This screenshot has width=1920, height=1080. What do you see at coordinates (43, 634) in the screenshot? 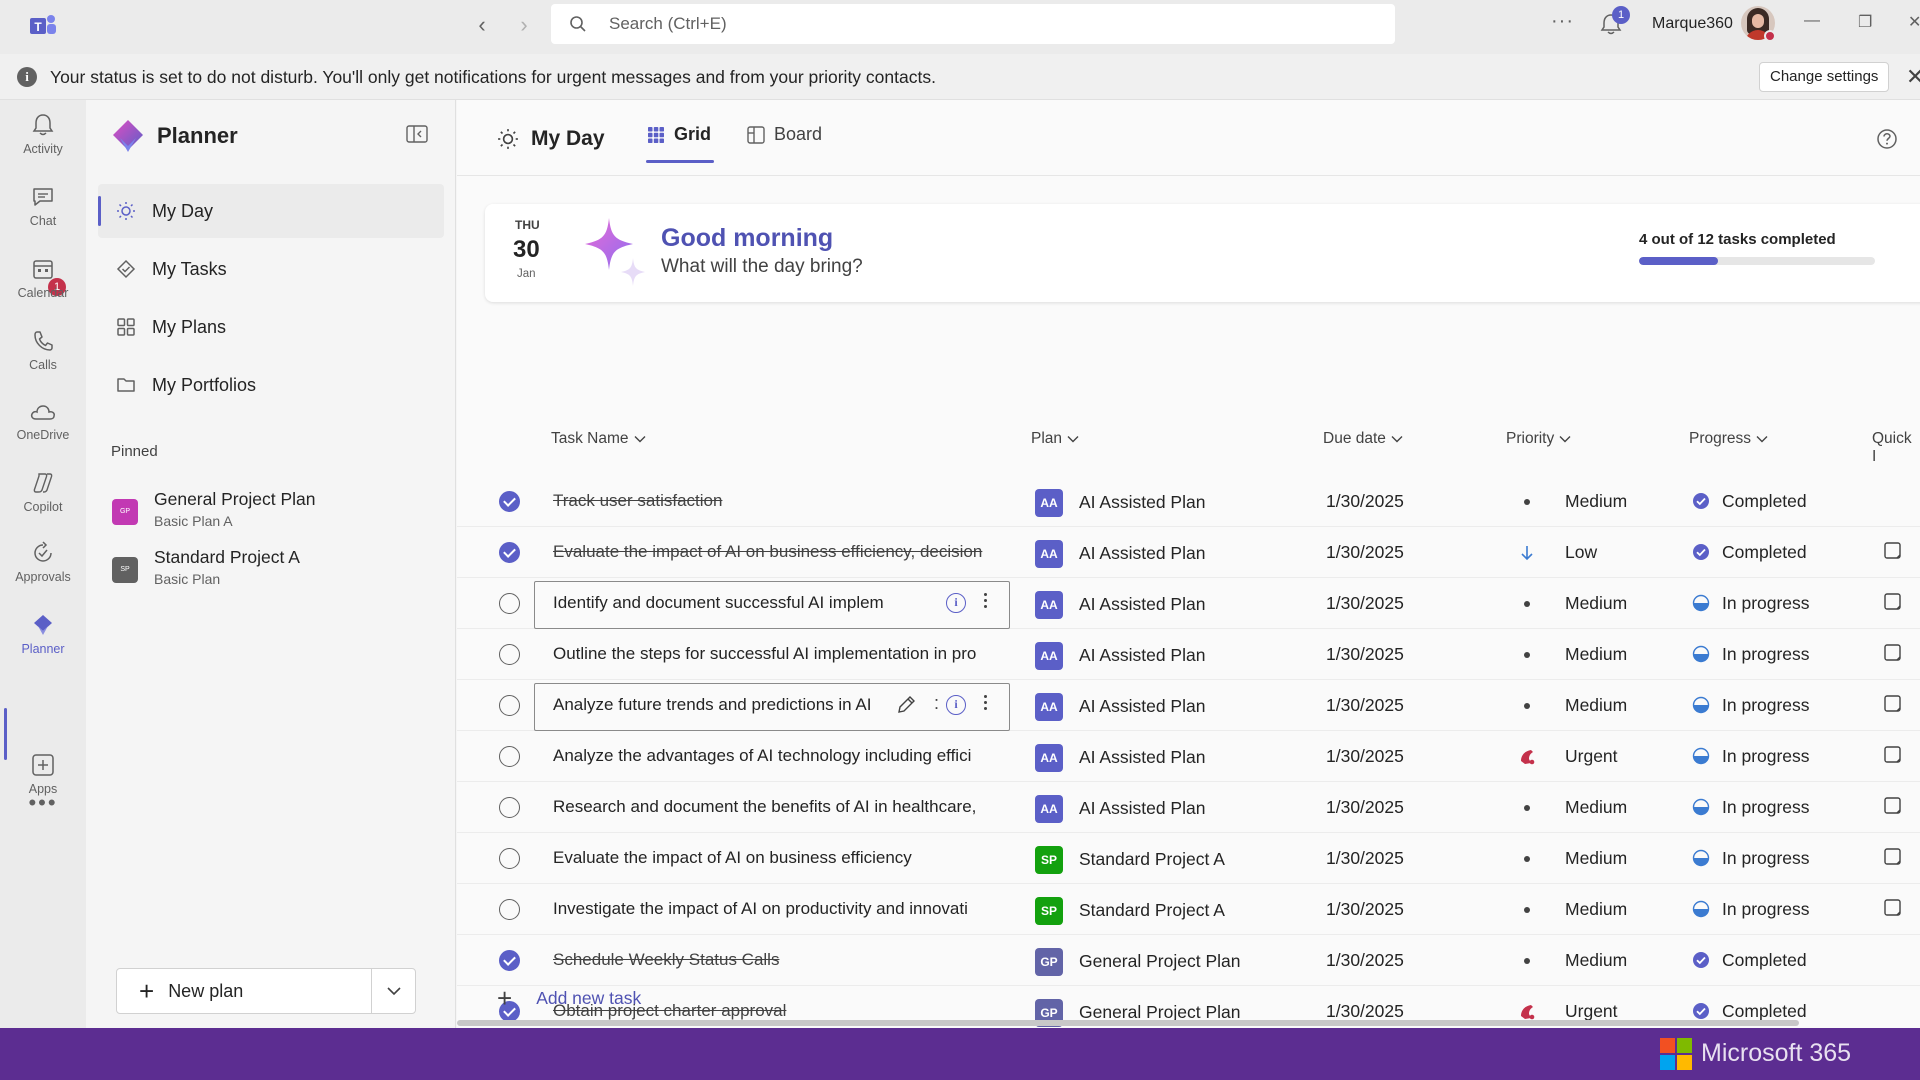
I see `rail-item-planner: Planner` at bounding box center [43, 634].